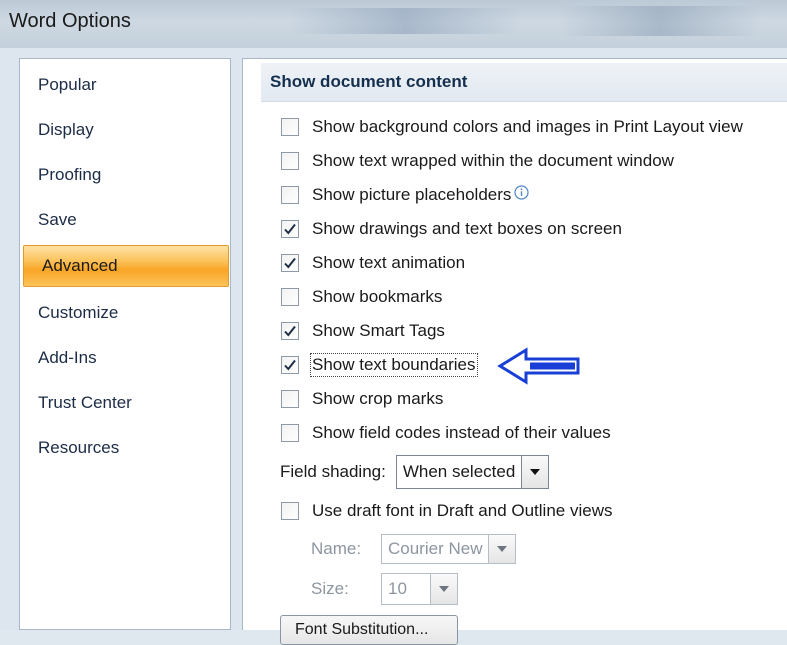 The height and width of the screenshot is (645, 787). I want to click on option-label: Show text animation, so click(389, 262).